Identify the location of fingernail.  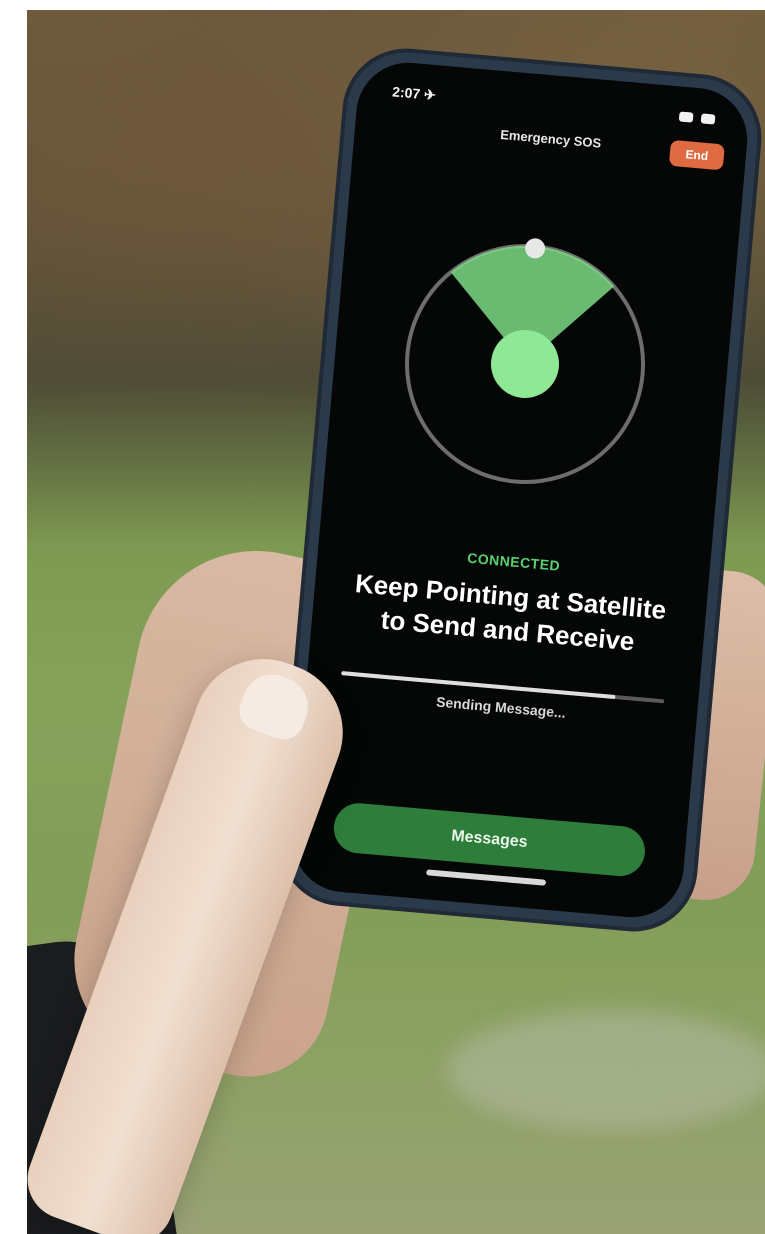
(275, 706).